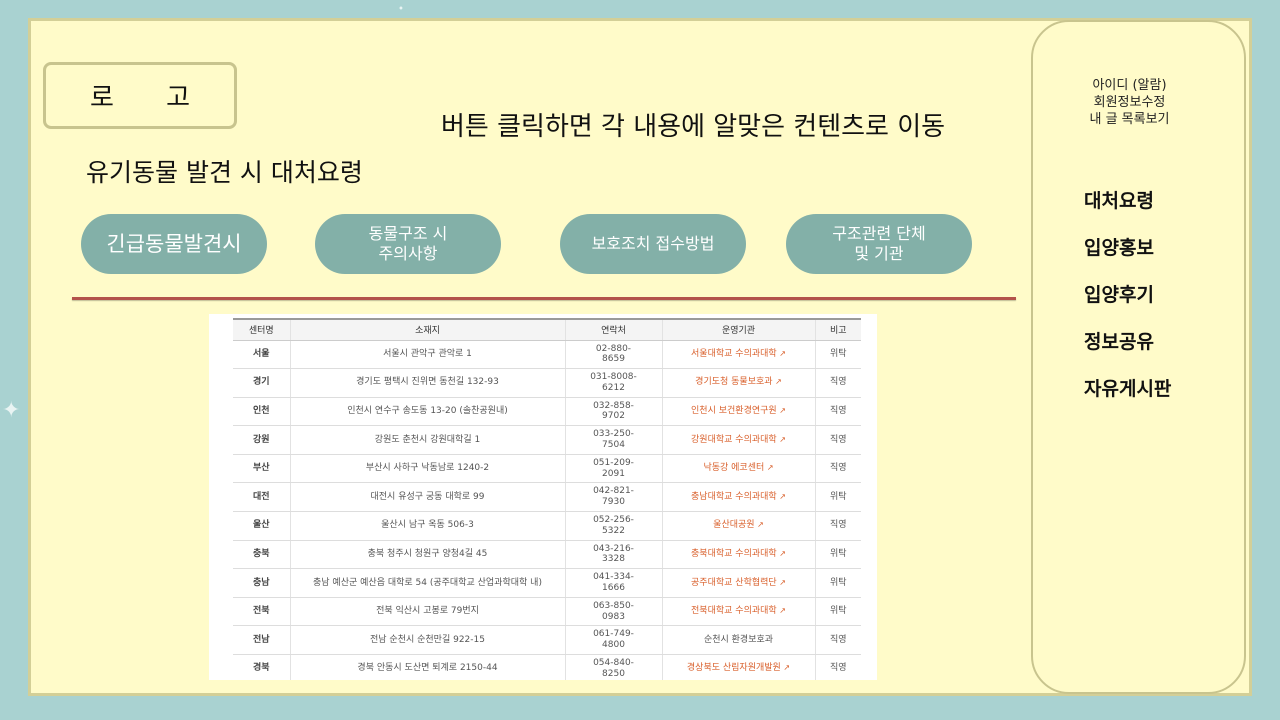  Describe the element at coordinates (879, 233) in the screenshot. I see `rescue-organizations-label-line1: 구조관련 단체` at that location.